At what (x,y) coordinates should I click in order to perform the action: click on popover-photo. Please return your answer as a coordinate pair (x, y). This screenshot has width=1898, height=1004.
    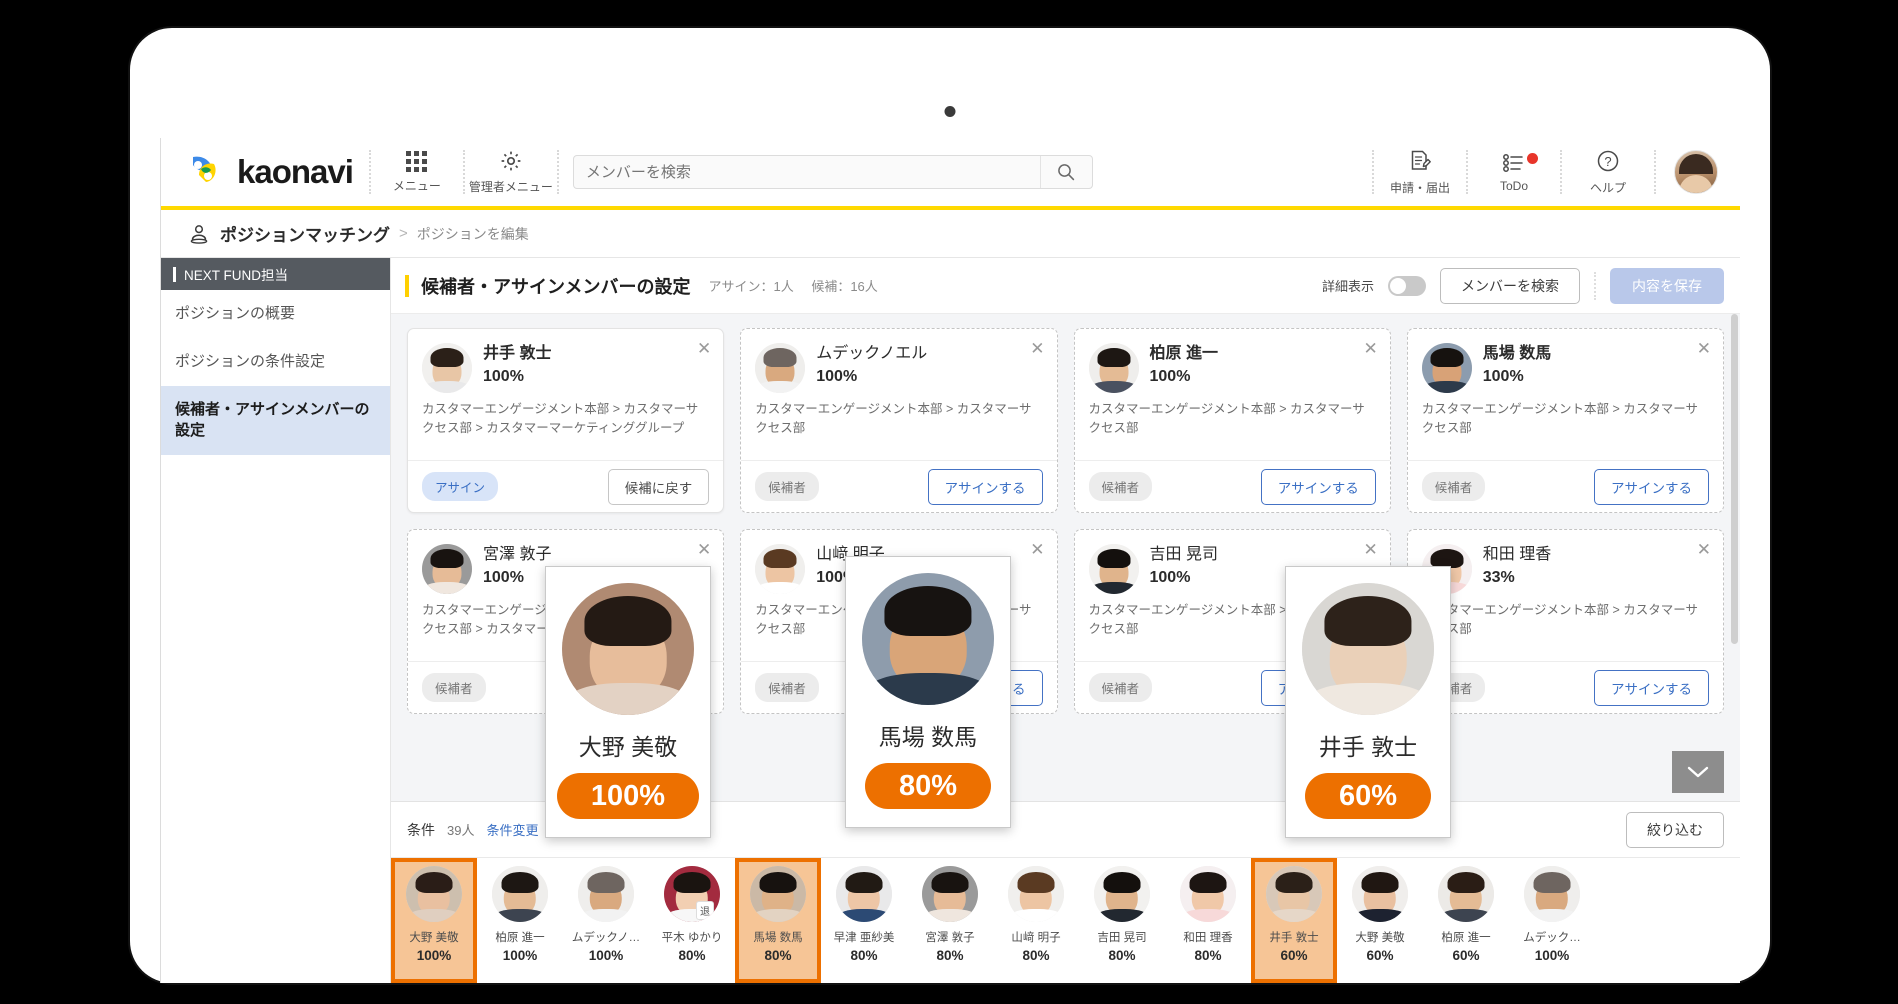
    Looking at the image, I should click on (1368, 649).